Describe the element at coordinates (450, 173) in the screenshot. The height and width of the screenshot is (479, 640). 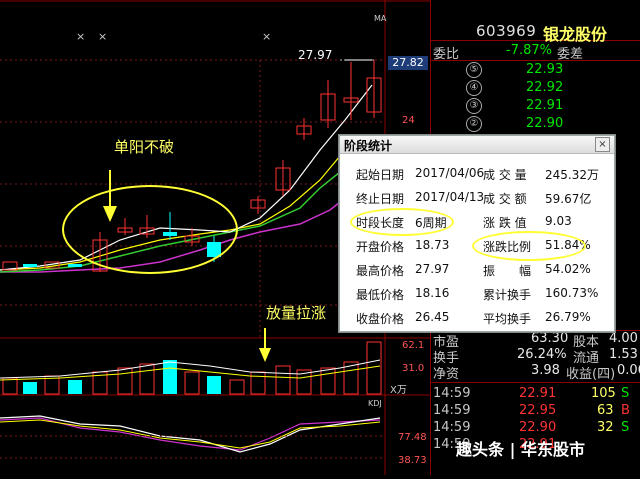
I see `stat-value: 2017/04/06` at that location.